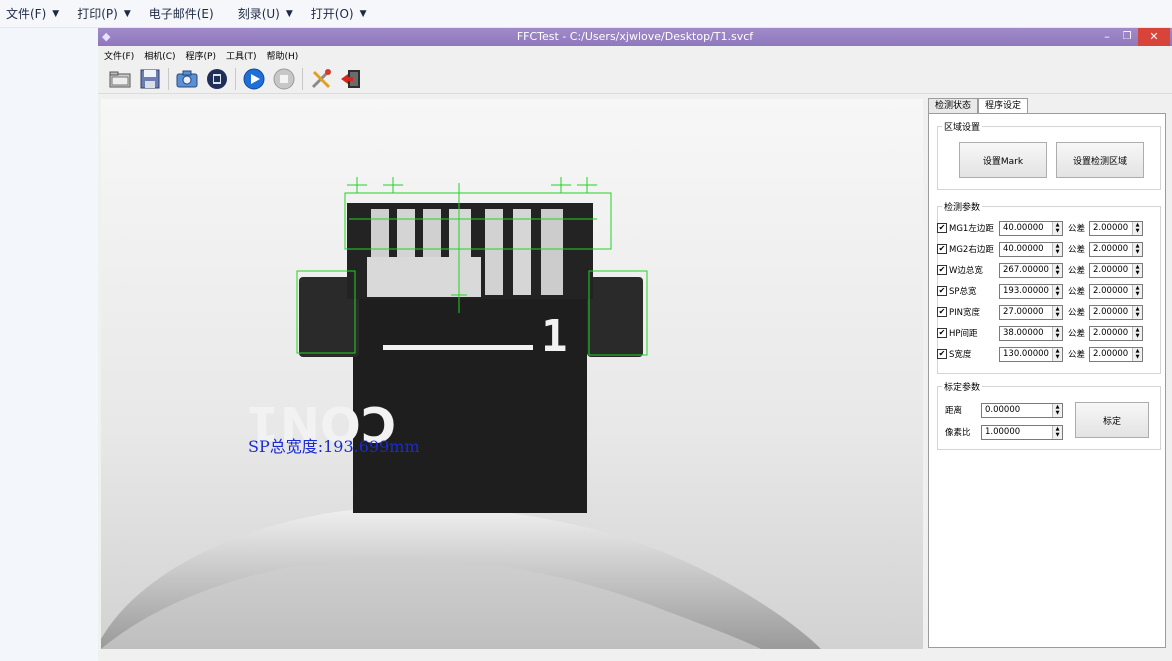 The width and height of the screenshot is (1172, 661). Describe the element at coordinates (1127, 37) in the screenshot. I see `restore-button: ❐` at that location.